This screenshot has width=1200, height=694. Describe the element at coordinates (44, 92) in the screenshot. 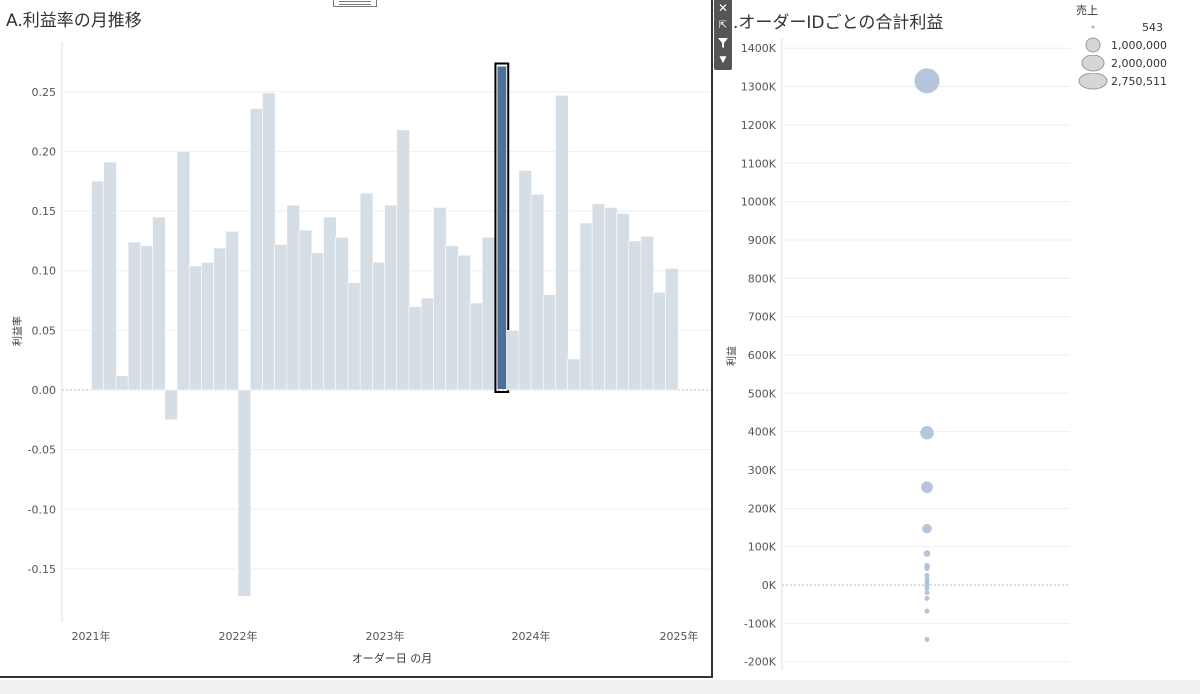

I see `y-tick-label: 0.25` at that location.